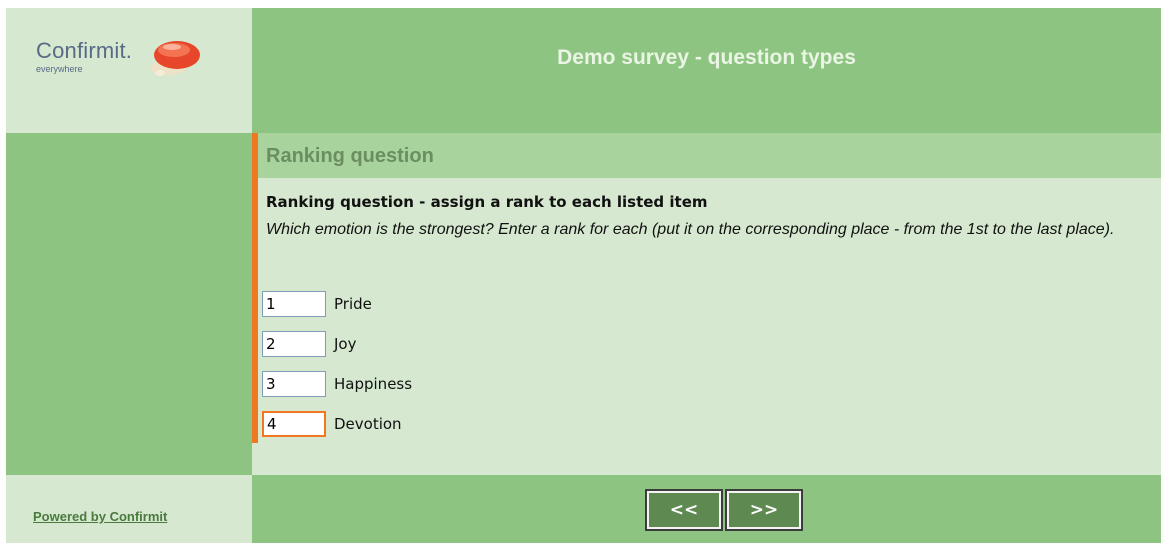 Image resolution: width=1161 pixels, height=543 pixels. Describe the element at coordinates (255, 288) in the screenshot. I see `question-accent-bar` at that location.